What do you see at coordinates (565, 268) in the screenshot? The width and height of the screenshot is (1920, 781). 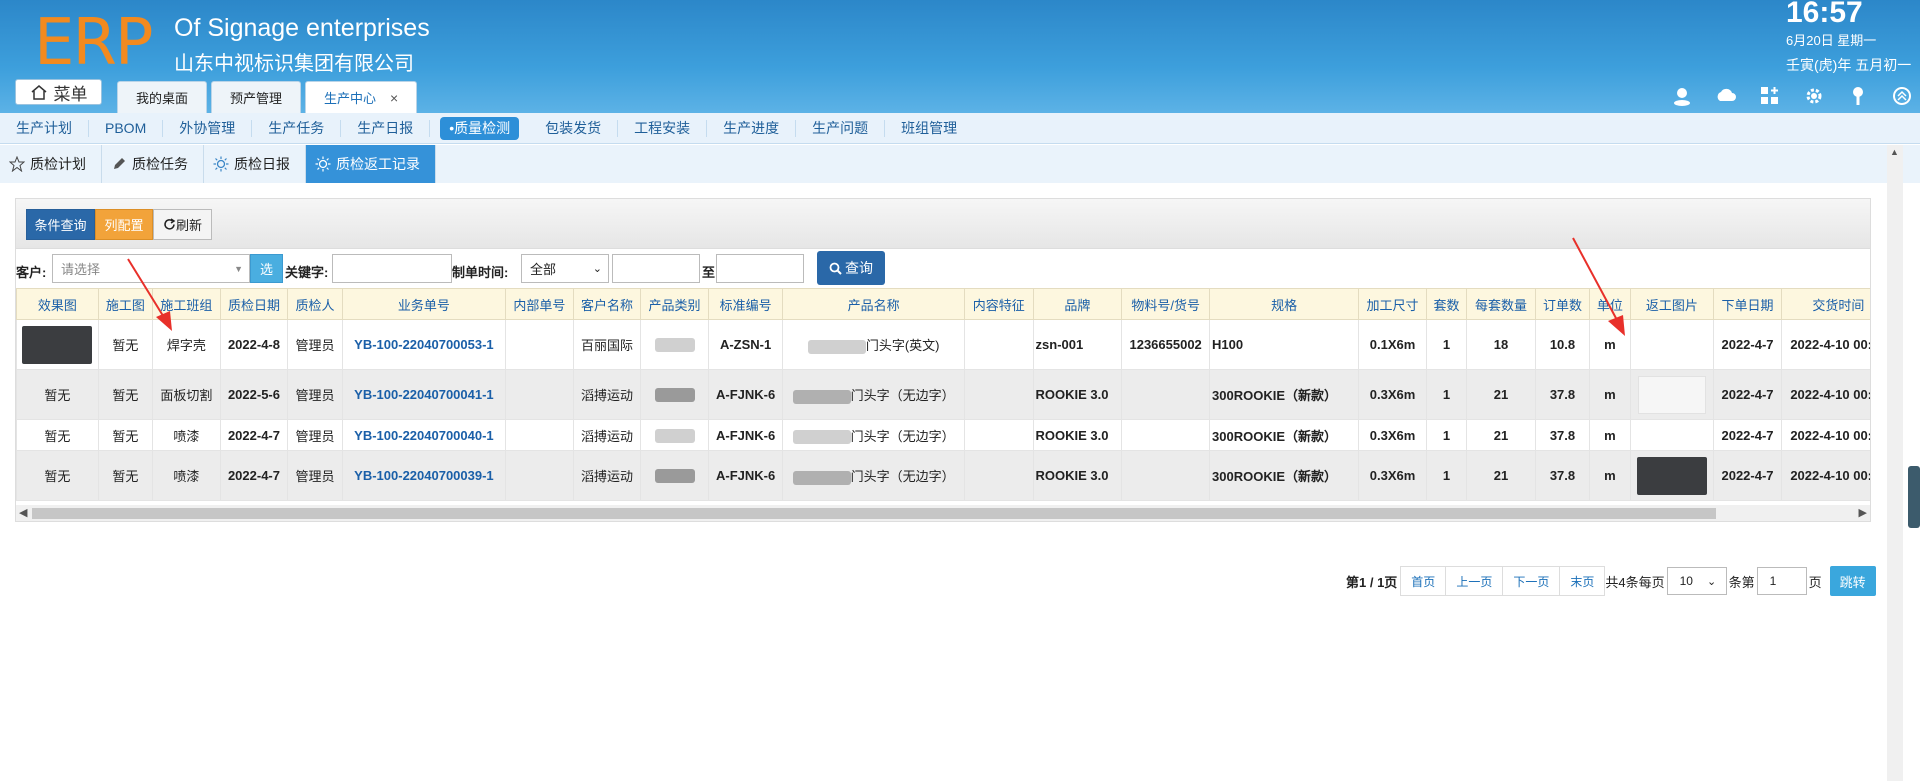 I see `time-range-select: 全部 ⌄` at bounding box center [565, 268].